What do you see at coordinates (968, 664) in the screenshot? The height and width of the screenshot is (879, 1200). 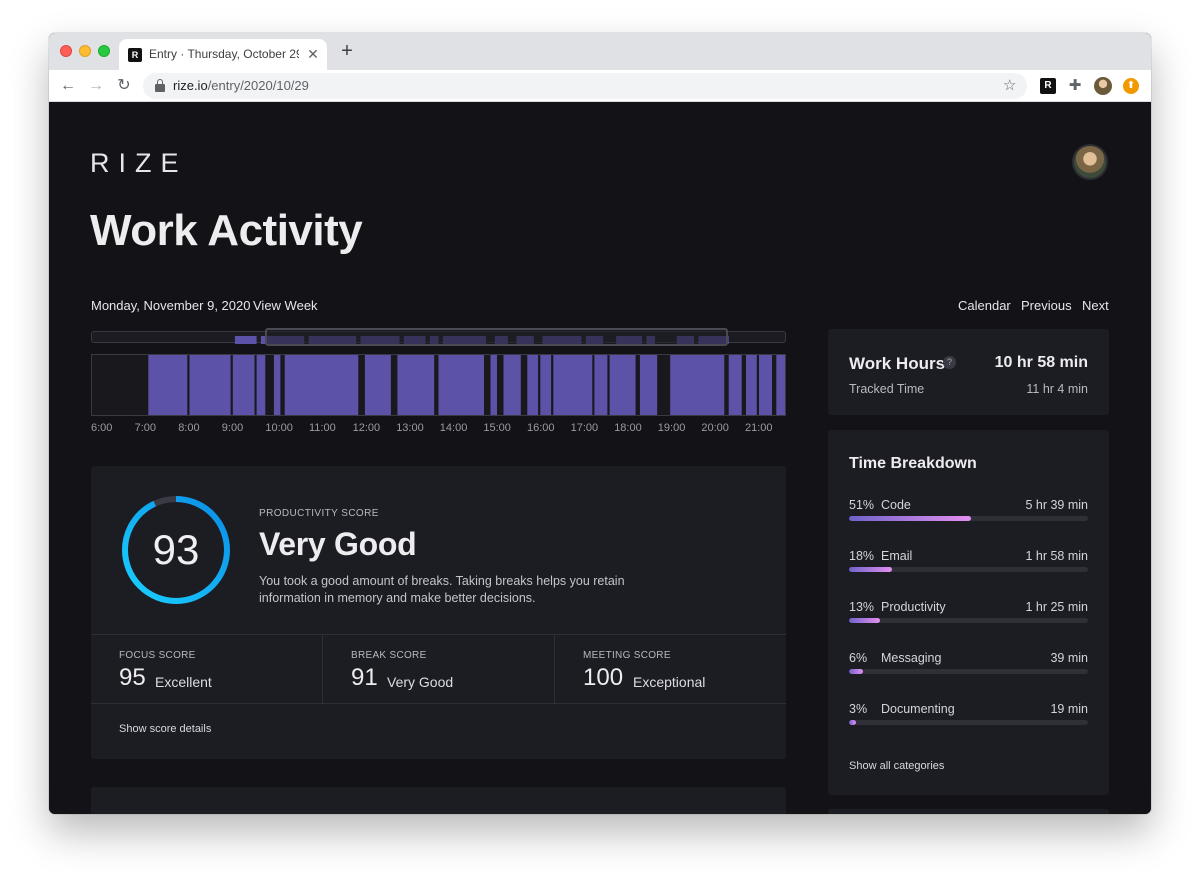 I see `breakdown-row-messaging: 6% Messaging 39 min` at bounding box center [968, 664].